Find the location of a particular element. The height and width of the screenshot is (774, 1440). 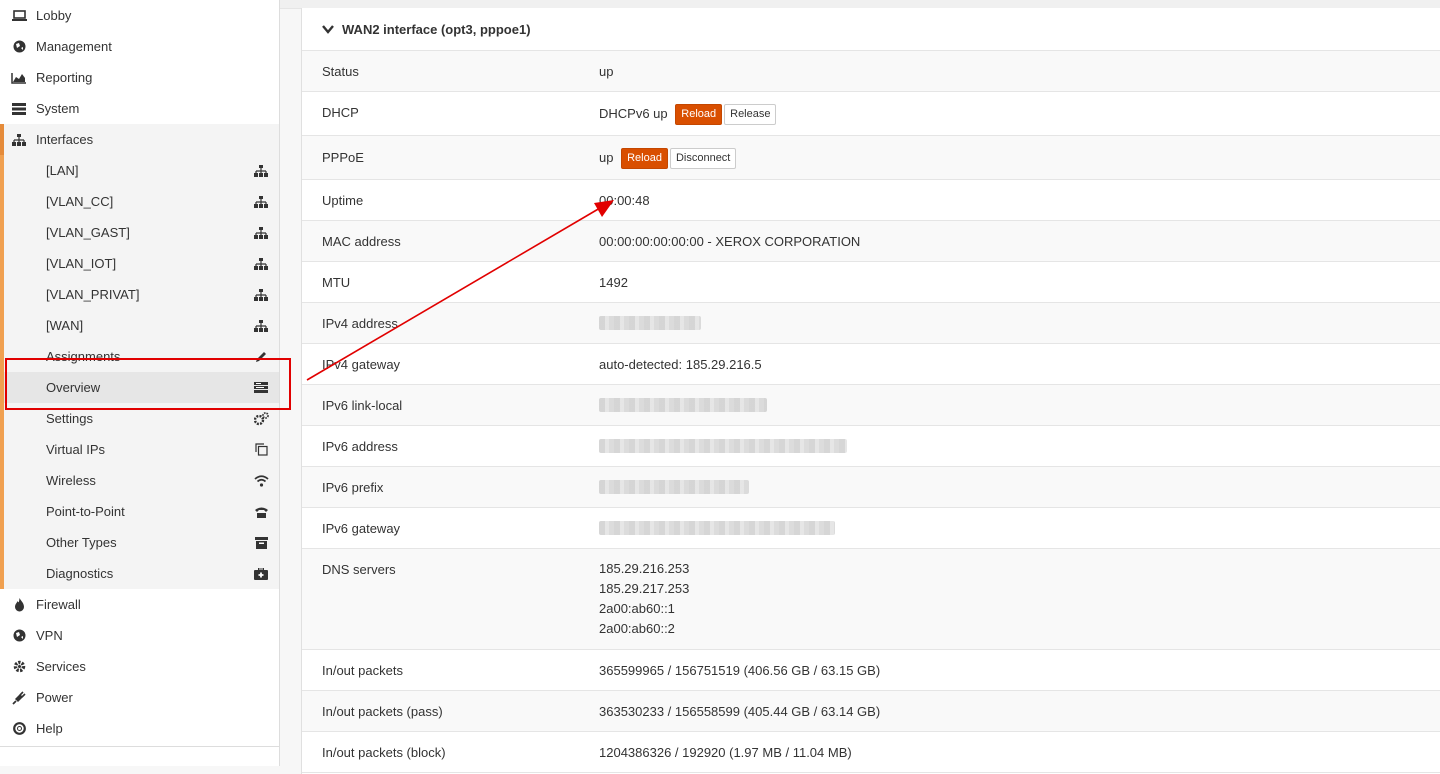

chevron-down-icon is located at coordinates (328, 29).